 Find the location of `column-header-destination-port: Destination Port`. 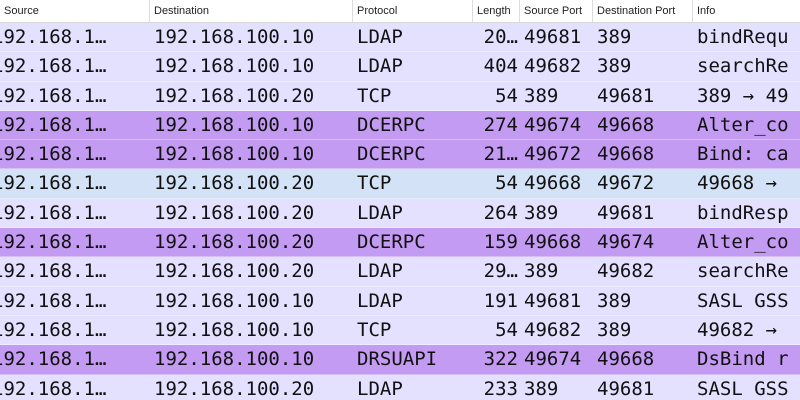

column-header-destination-port: Destination Port is located at coordinates (643, 11).